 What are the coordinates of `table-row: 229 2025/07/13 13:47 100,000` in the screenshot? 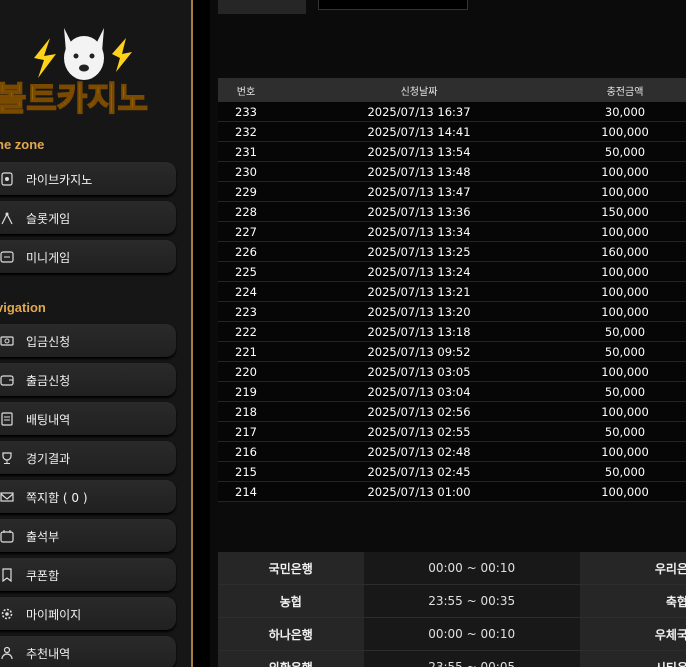 It's located at (452, 192).